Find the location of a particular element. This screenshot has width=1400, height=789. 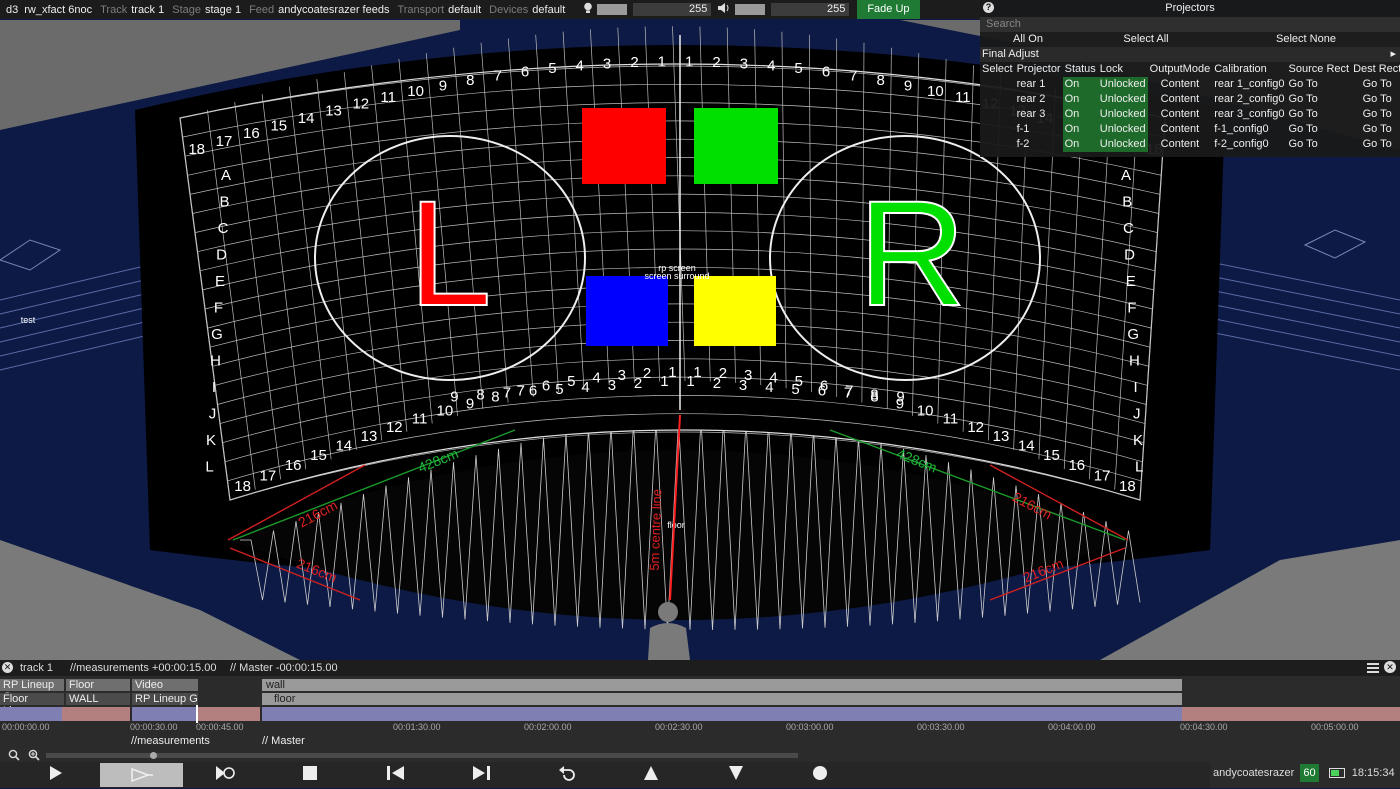

column-number-top: 3 is located at coordinates (744, 63).